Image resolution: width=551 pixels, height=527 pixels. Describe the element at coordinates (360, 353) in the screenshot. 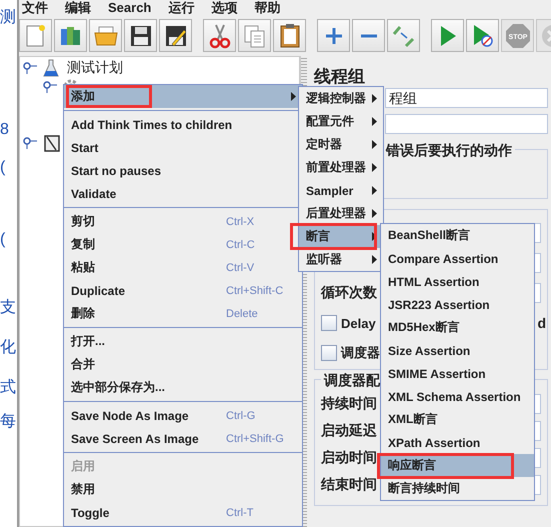

I see `checkbox-label: 调度器` at that location.